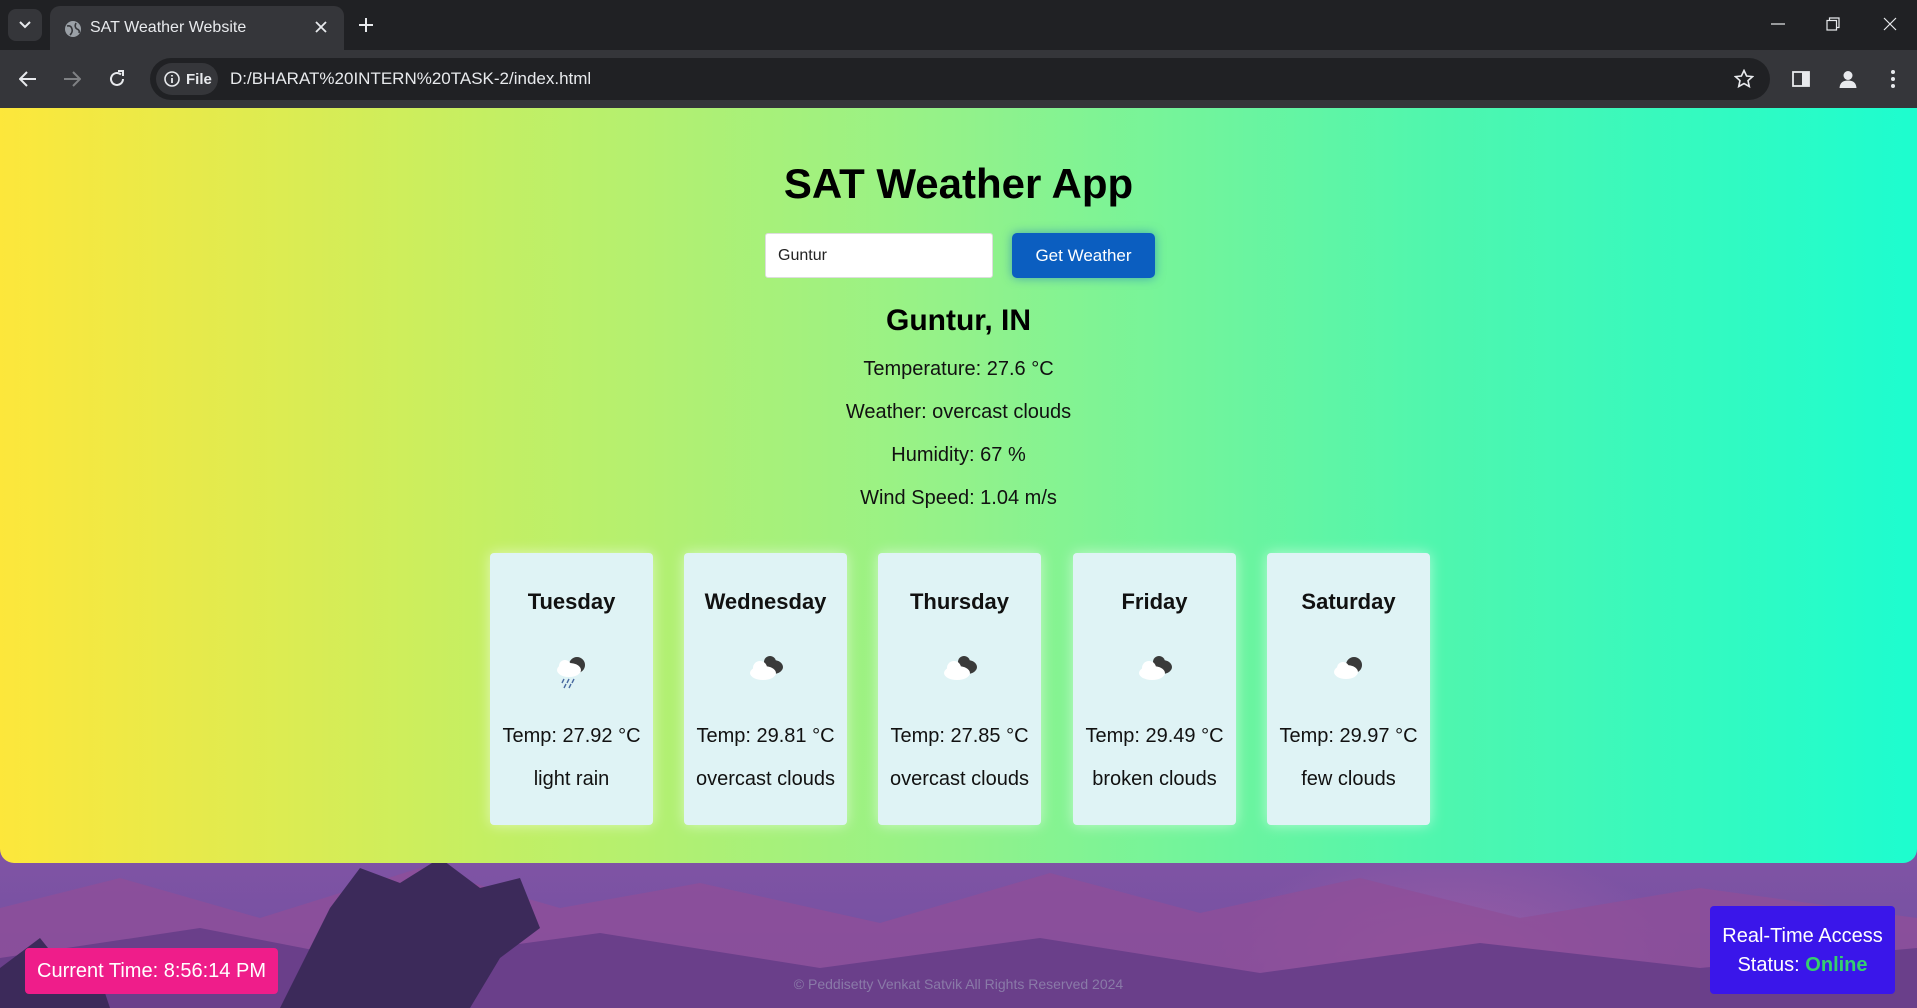 Image resolution: width=1917 pixels, height=1008 pixels. I want to click on status-label: Status:, so click(1768, 965).